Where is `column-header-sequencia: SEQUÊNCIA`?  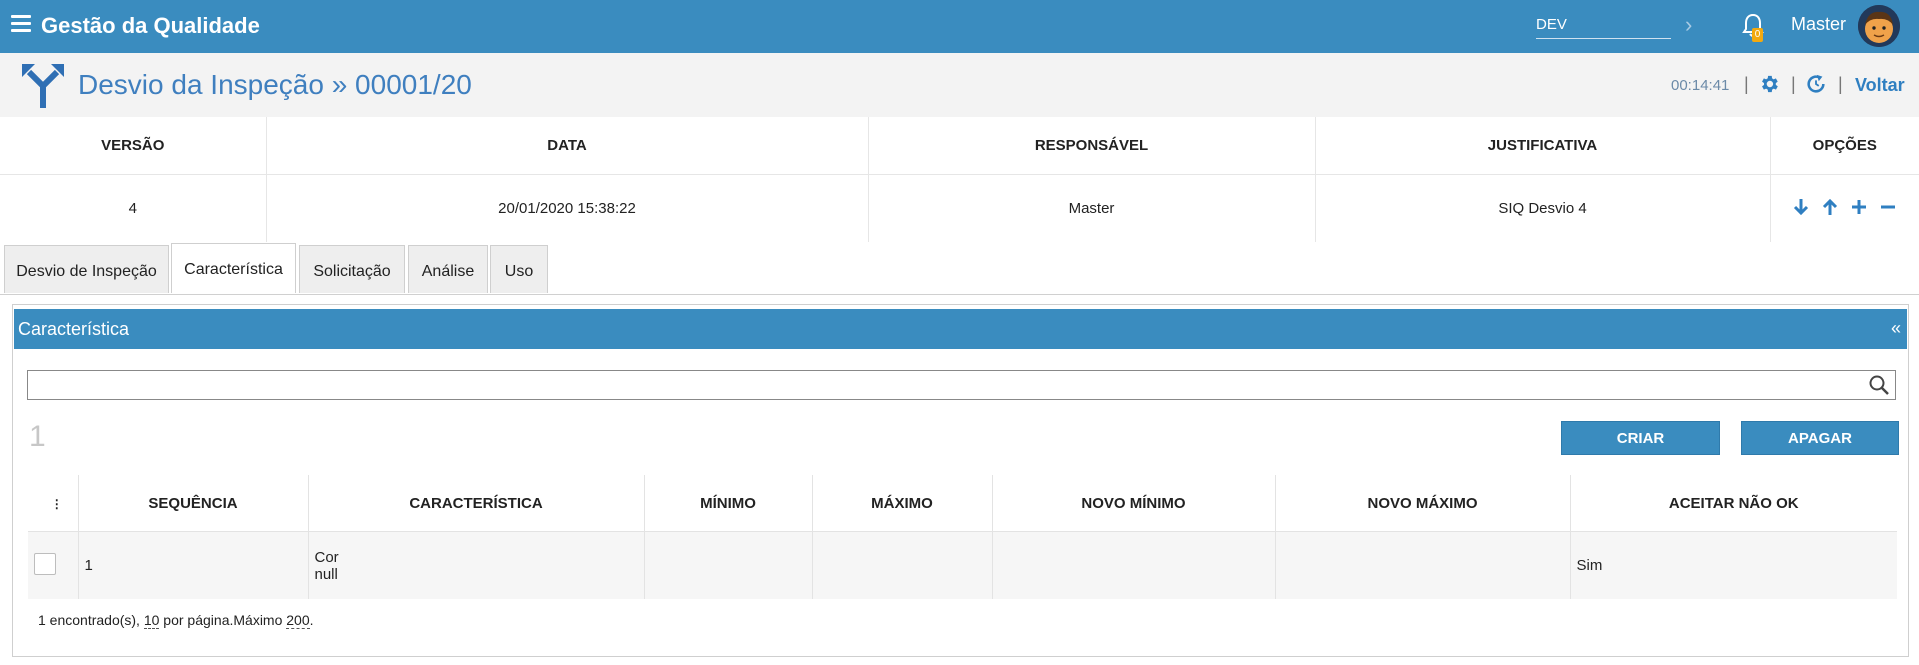
column-header-sequencia: SEQUÊNCIA is located at coordinates (193, 503).